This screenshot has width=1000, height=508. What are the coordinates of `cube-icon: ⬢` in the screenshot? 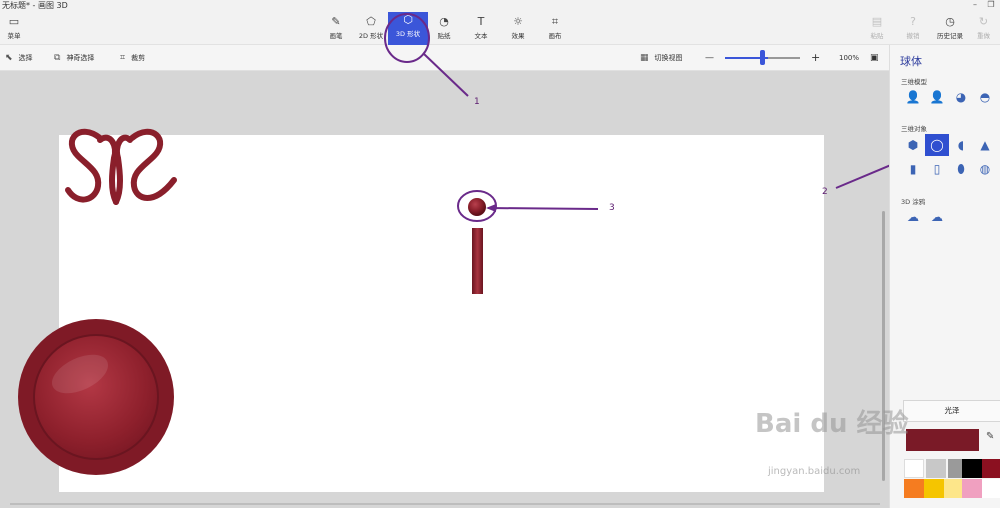 It's located at (913, 145).